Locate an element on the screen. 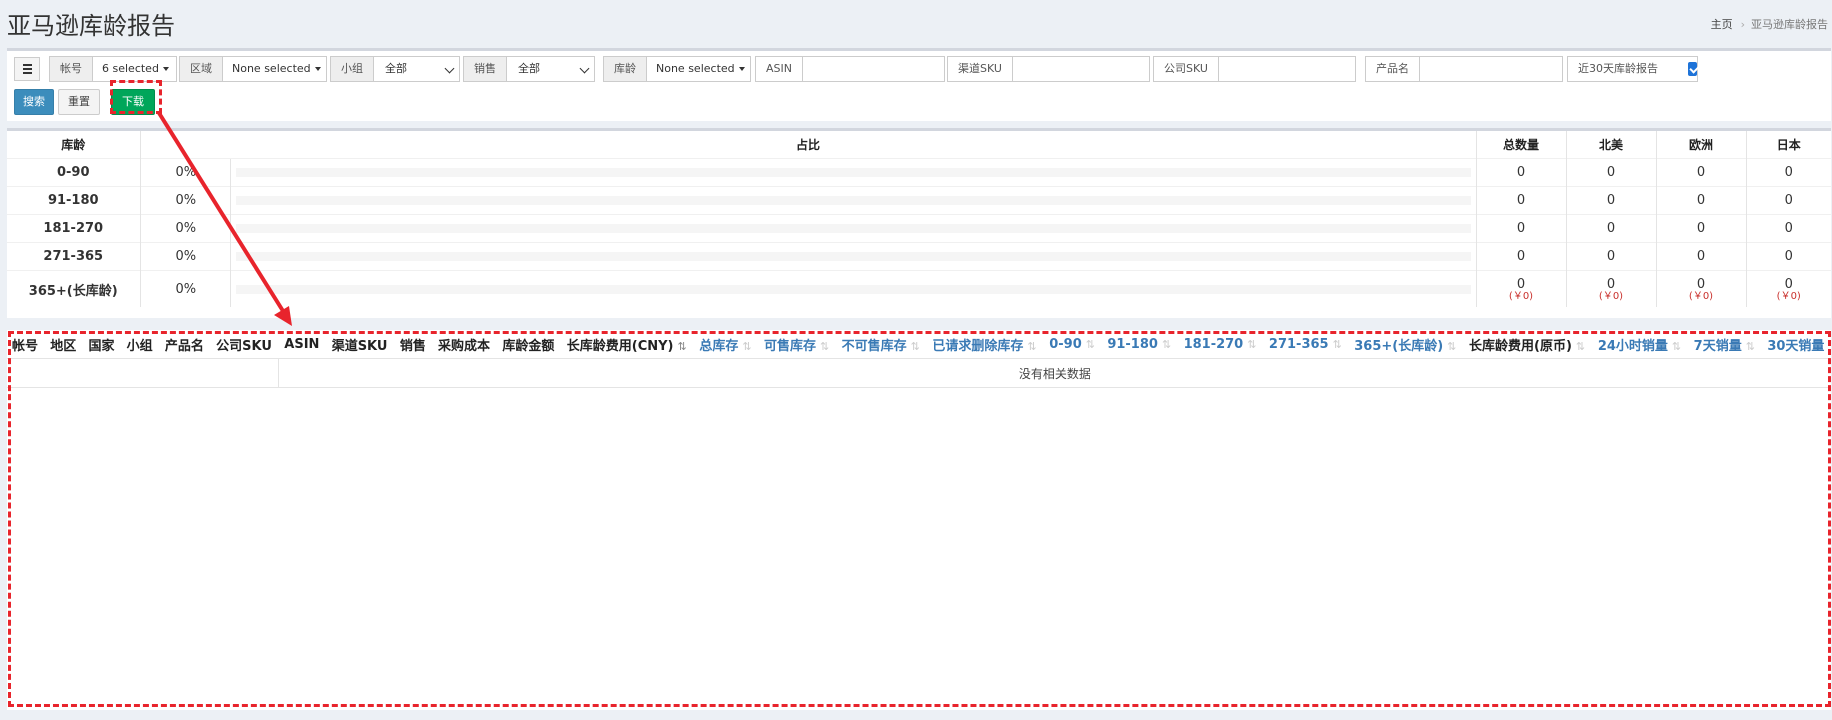 This screenshot has height=720, width=1832. annotation-arrow-icon is located at coordinates (224, 218).